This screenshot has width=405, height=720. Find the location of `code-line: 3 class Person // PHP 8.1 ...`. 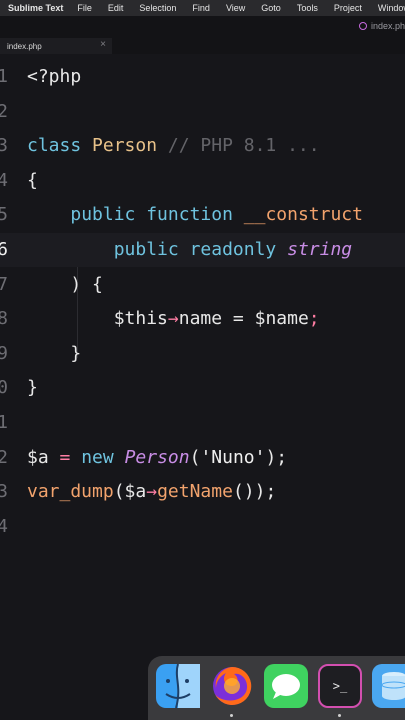

code-line: 3 class Person // PHP 8.1 ... is located at coordinates (202, 146).